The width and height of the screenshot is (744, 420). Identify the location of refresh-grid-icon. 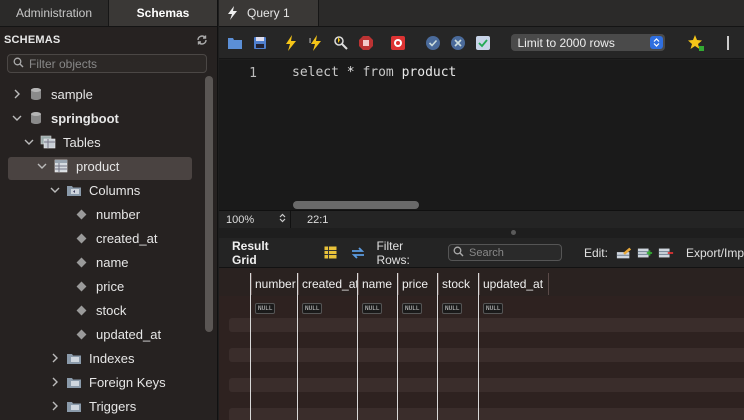
(358, 253).